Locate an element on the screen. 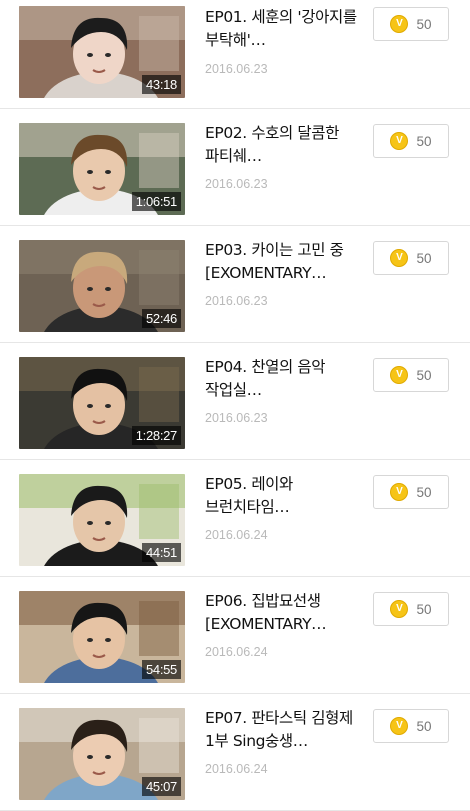 The width and height of the screenshot is (470, 811). video-duration: 43:18 is located at coordinates (161, 84).